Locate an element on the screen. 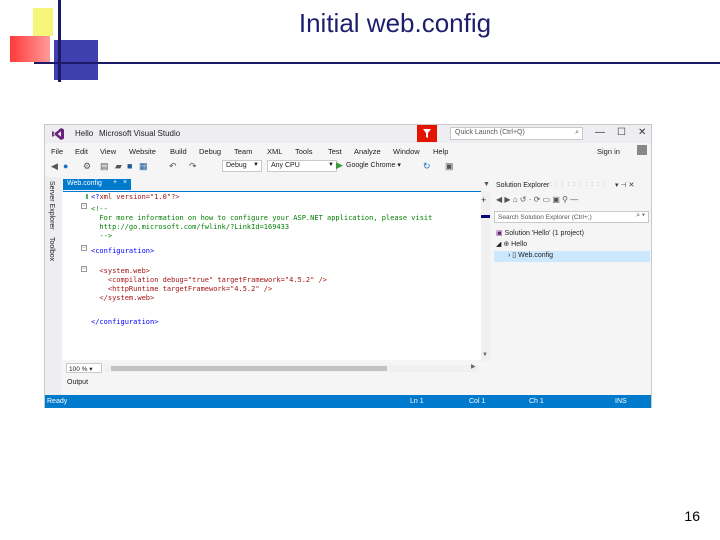  menu-build: Build is located at coordinates (178, 151).